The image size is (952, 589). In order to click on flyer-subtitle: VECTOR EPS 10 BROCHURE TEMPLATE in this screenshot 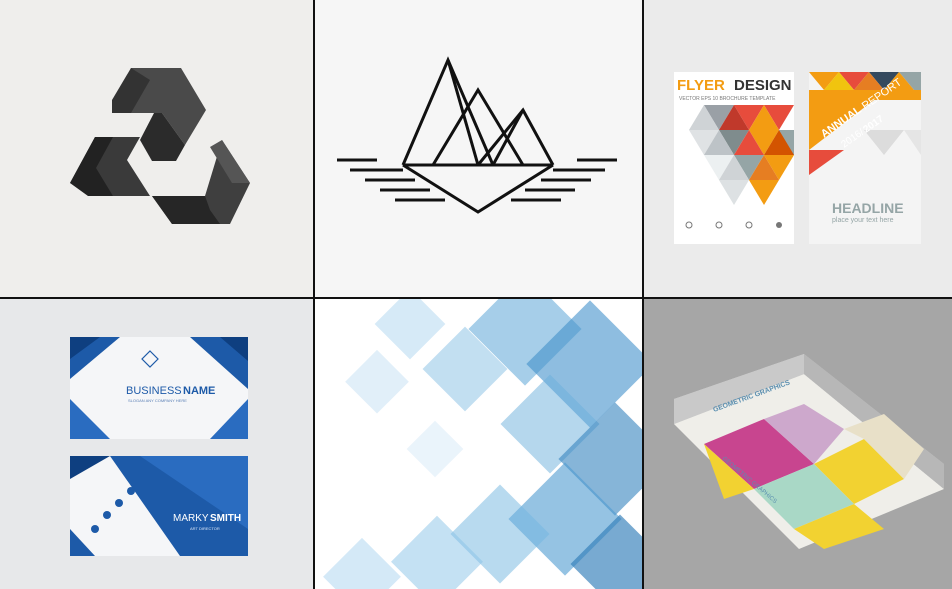, I will do `click(727, 99)`.